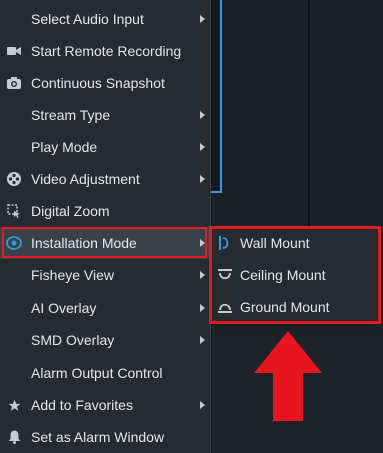 The image size is (383, 453). I want to click on red-arrow-up-icon, so click(288, 376).